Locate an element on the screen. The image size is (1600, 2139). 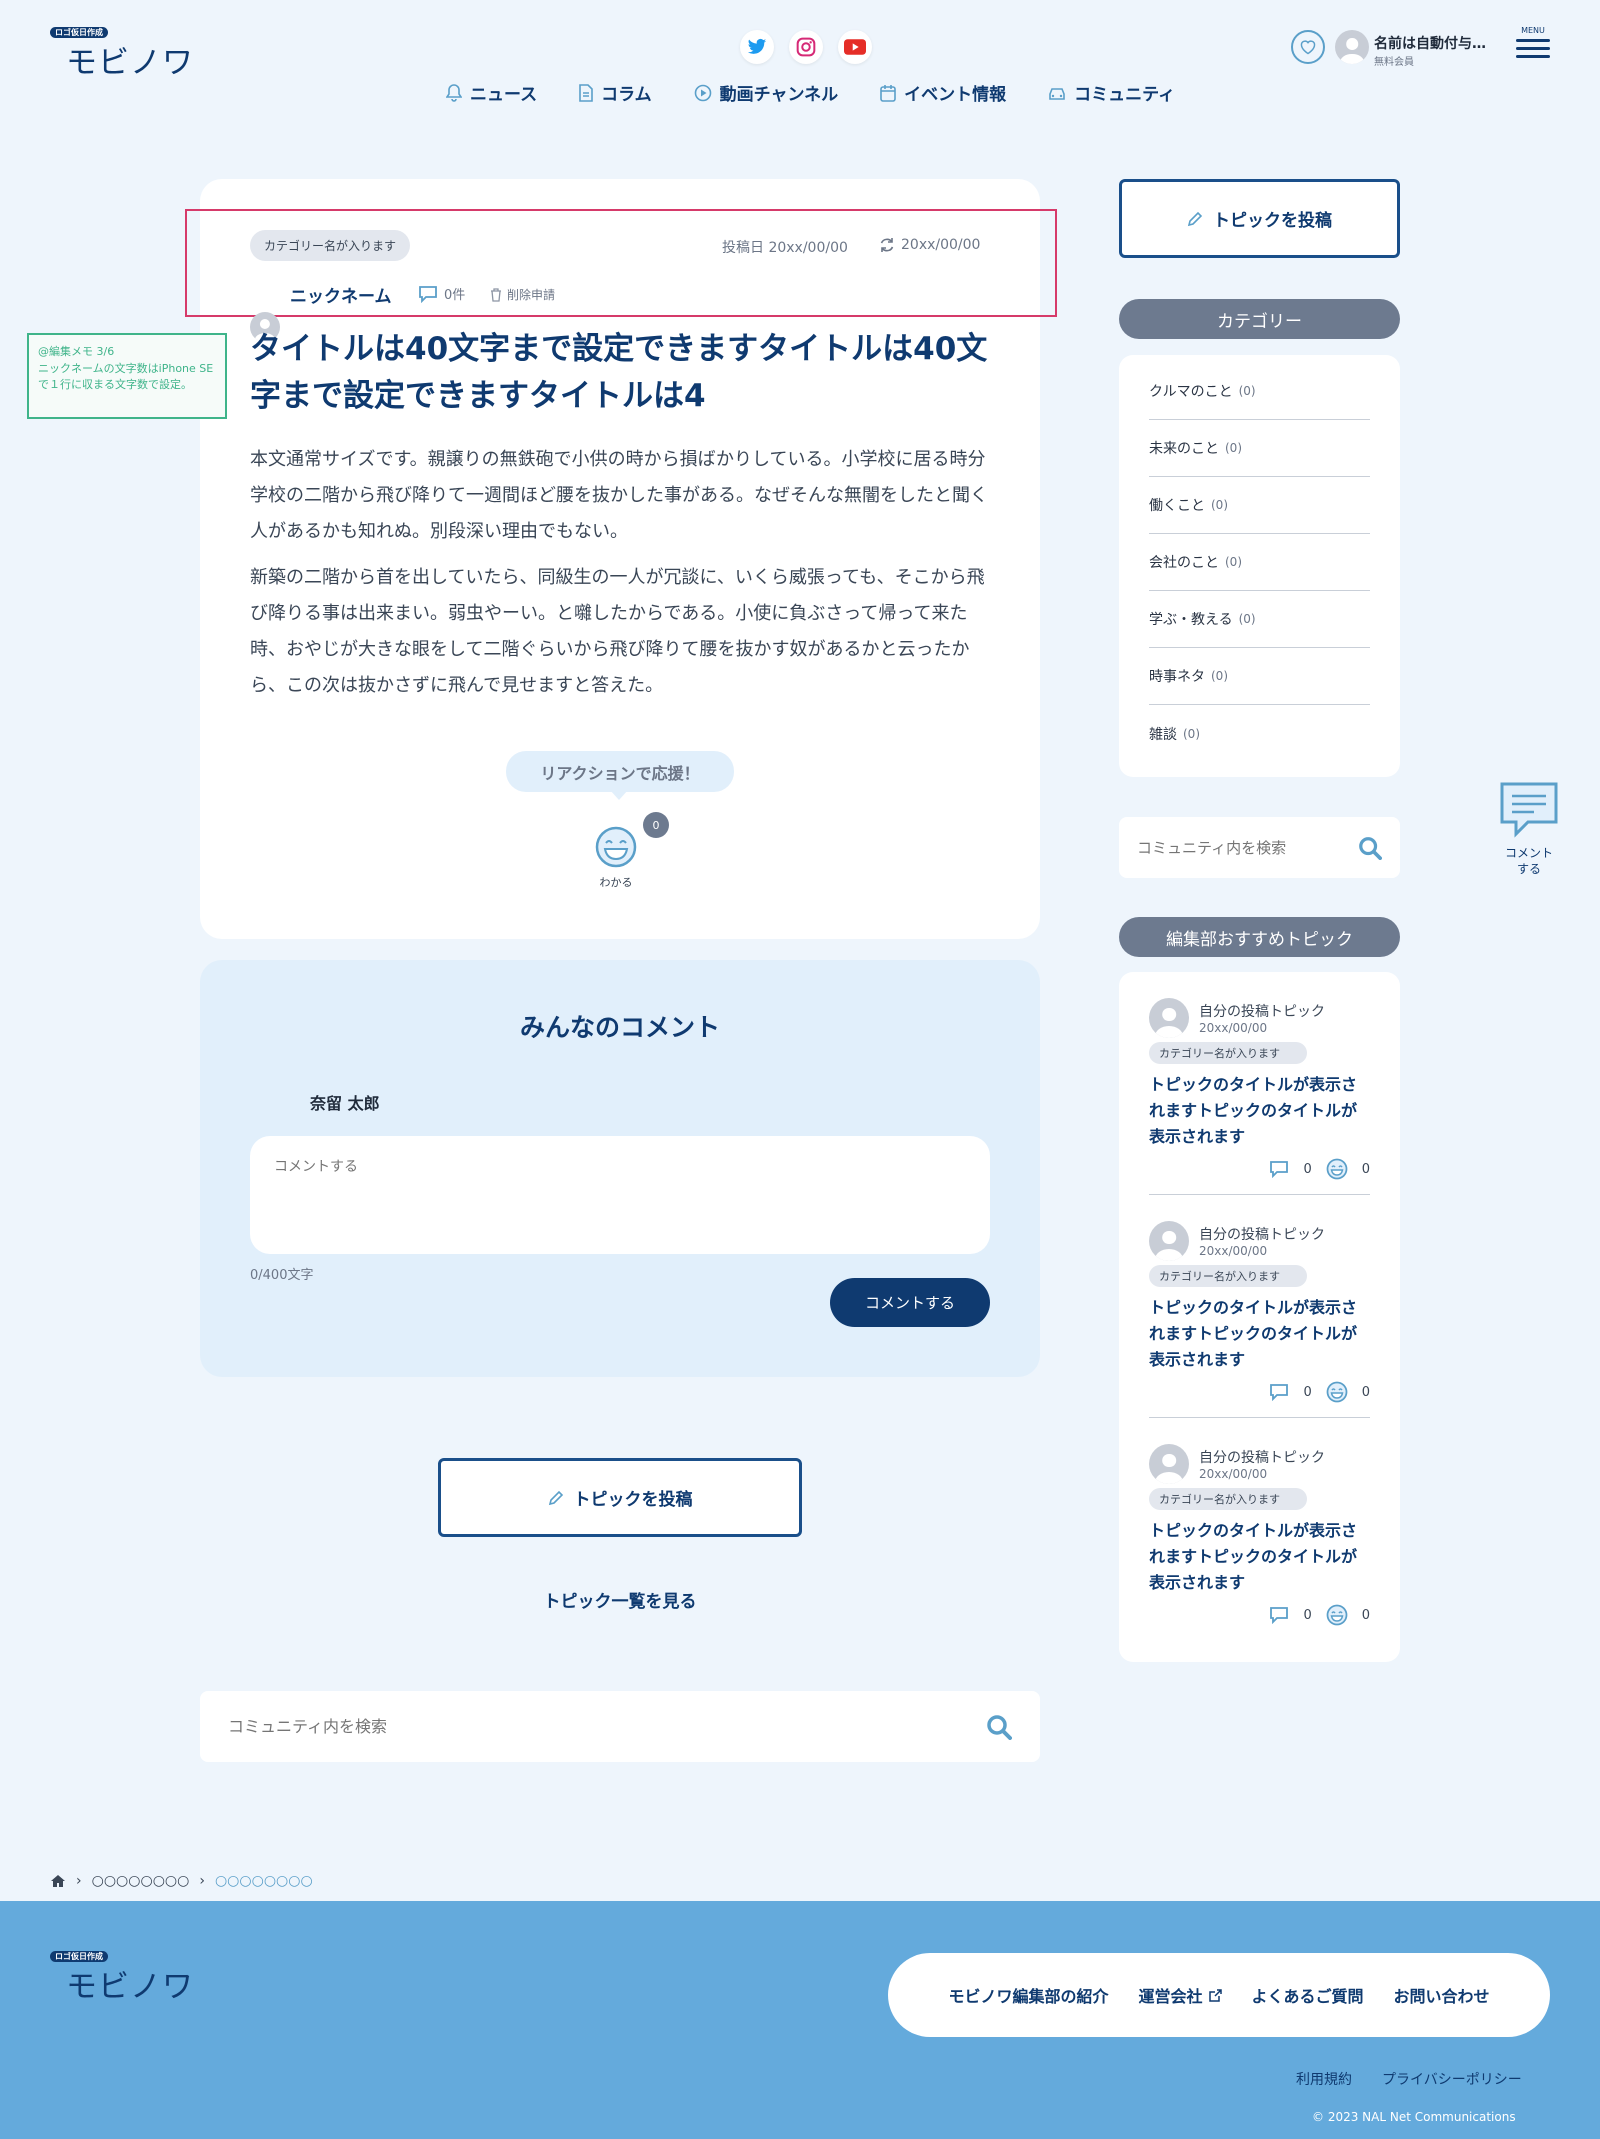
terms-link: 利用規約 is located at coordinates (1324, 2079).